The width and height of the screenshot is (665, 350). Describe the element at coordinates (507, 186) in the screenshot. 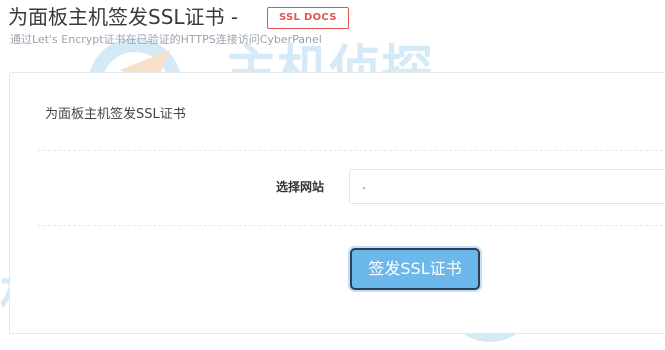

I see `website-select: .` at that location.